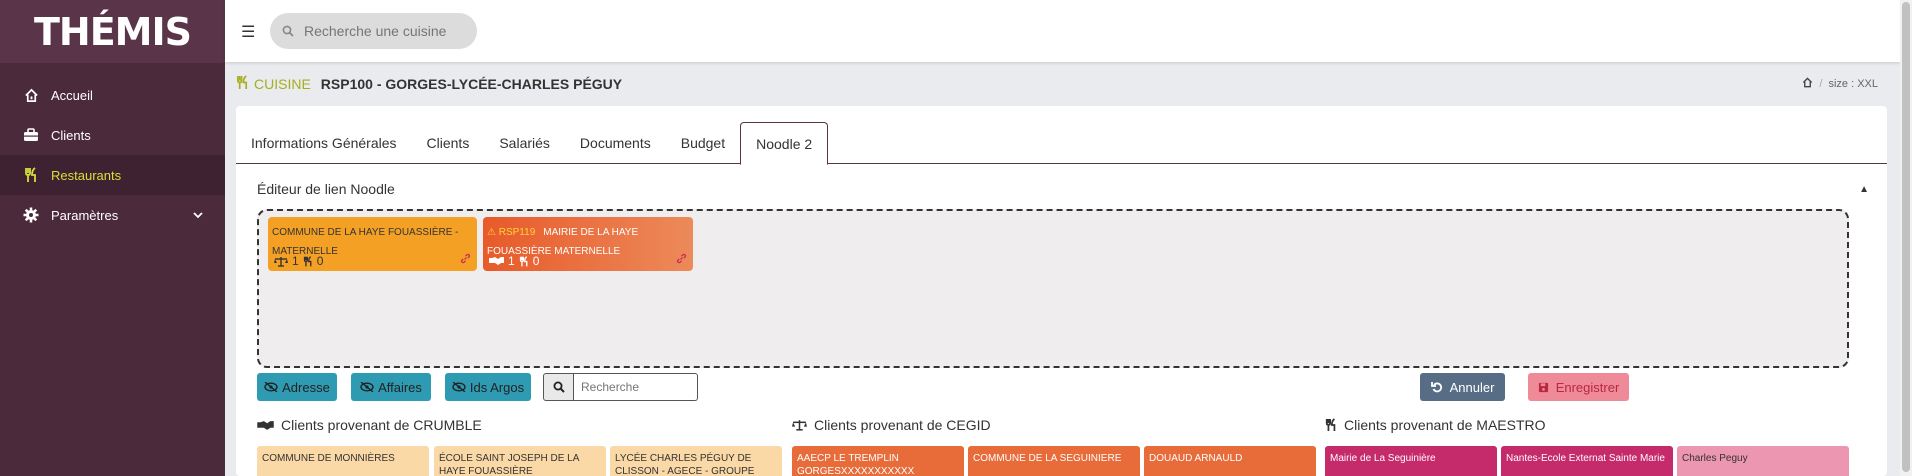 This screenshot has width=1912, height=476. What do you see at coordinates (282, 84) in the screenshot?
I see `section-label: CUISINE` at bounding box center [282, 84].